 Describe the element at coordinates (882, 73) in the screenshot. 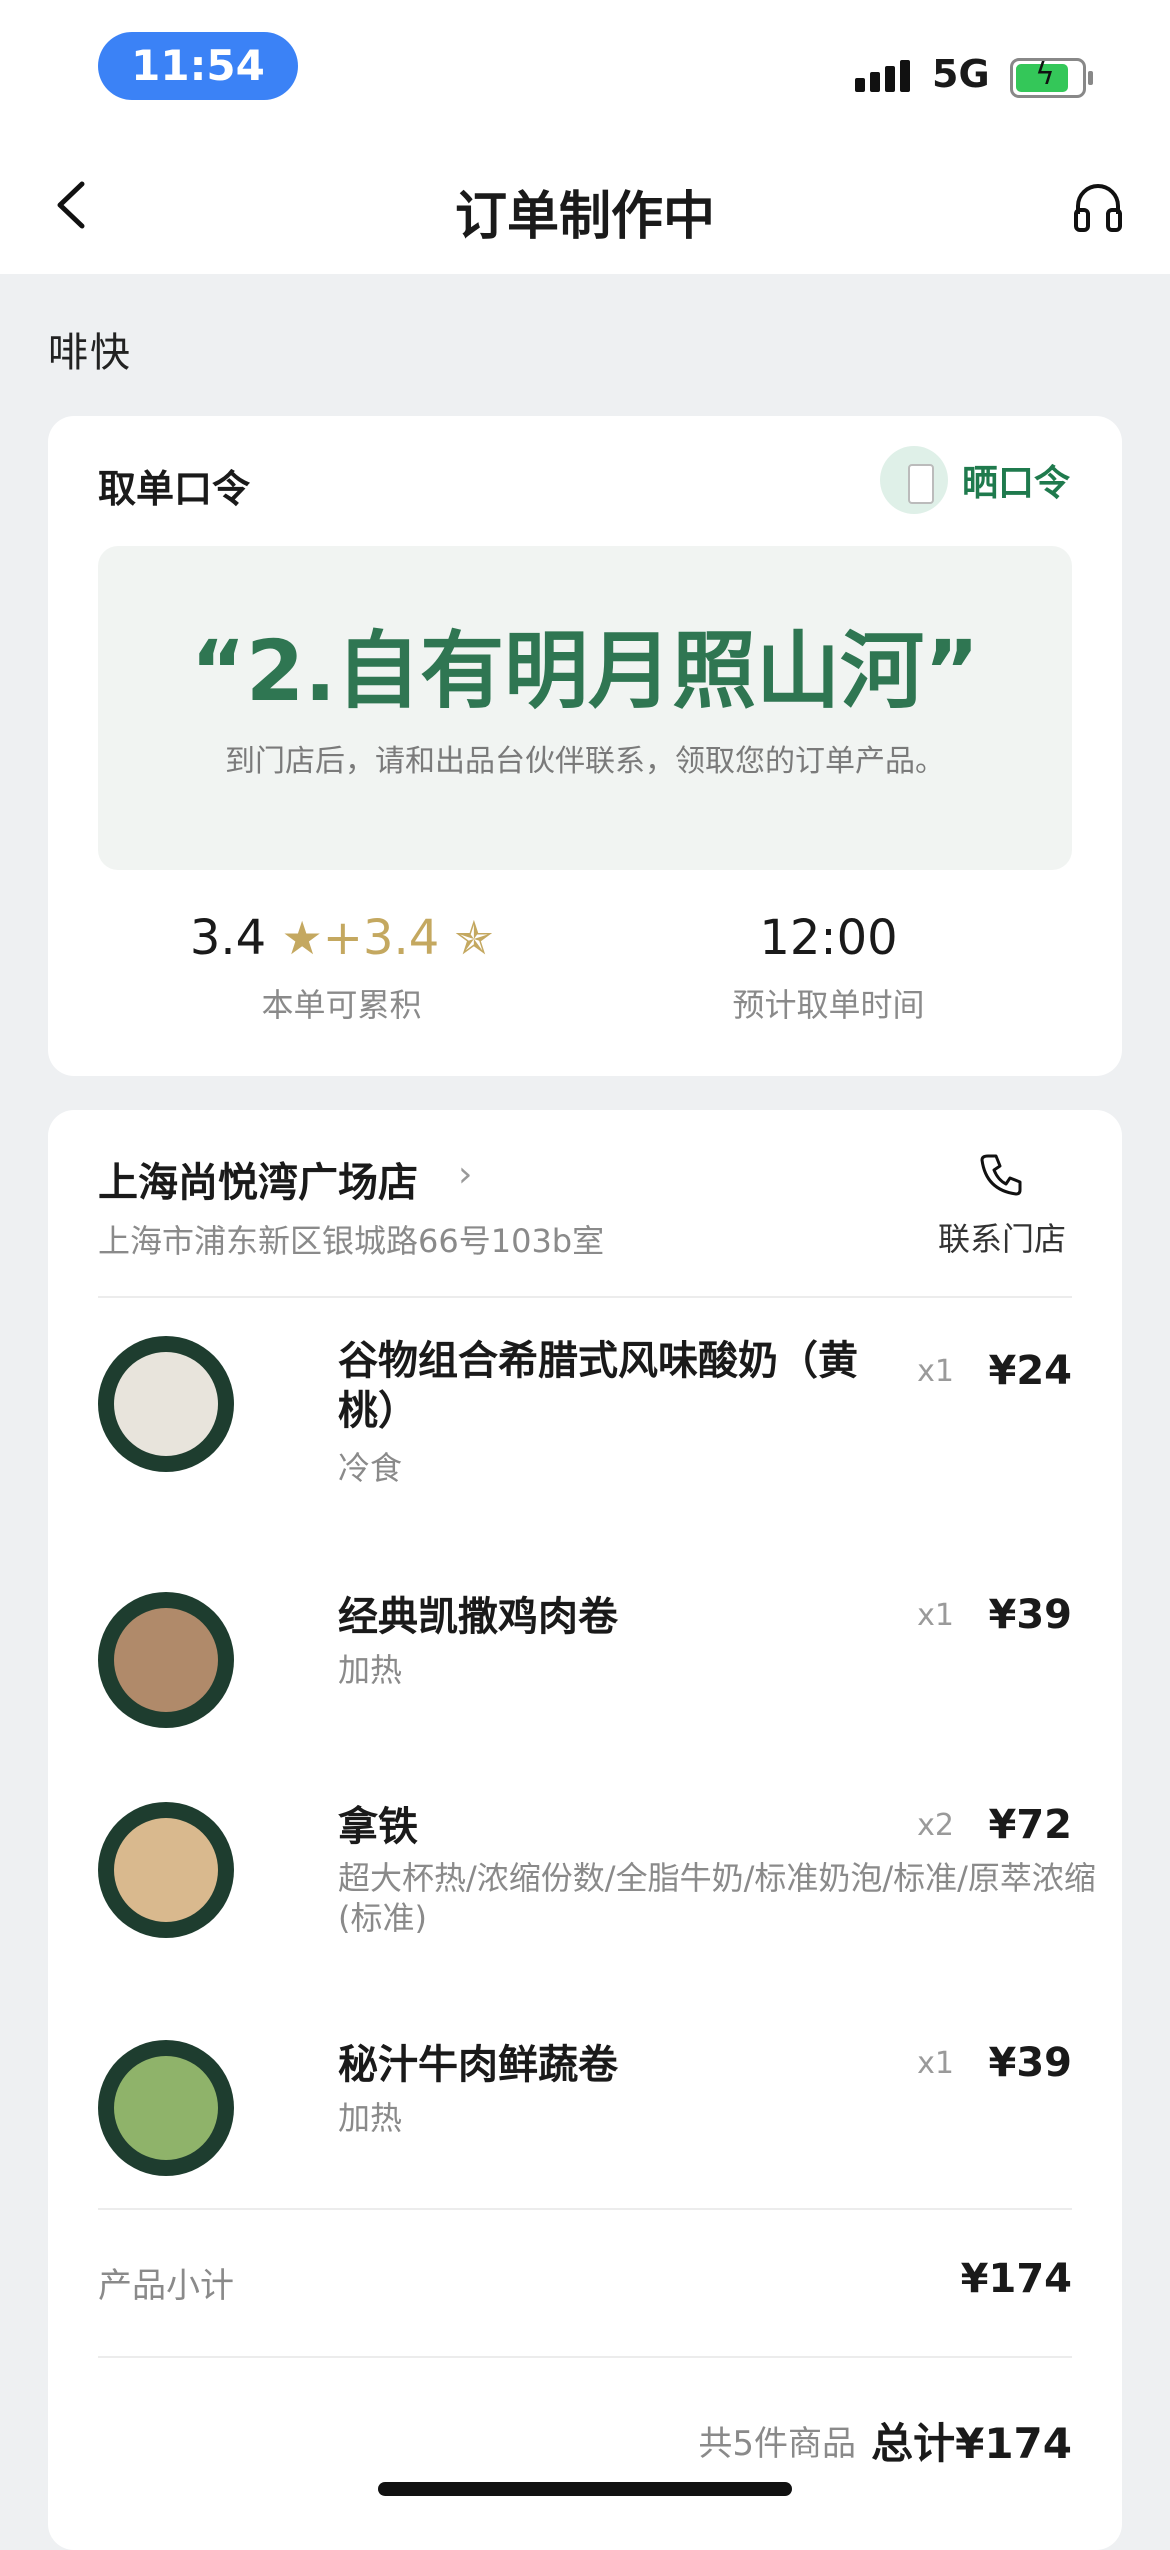

I see `signal-icon` at that location.